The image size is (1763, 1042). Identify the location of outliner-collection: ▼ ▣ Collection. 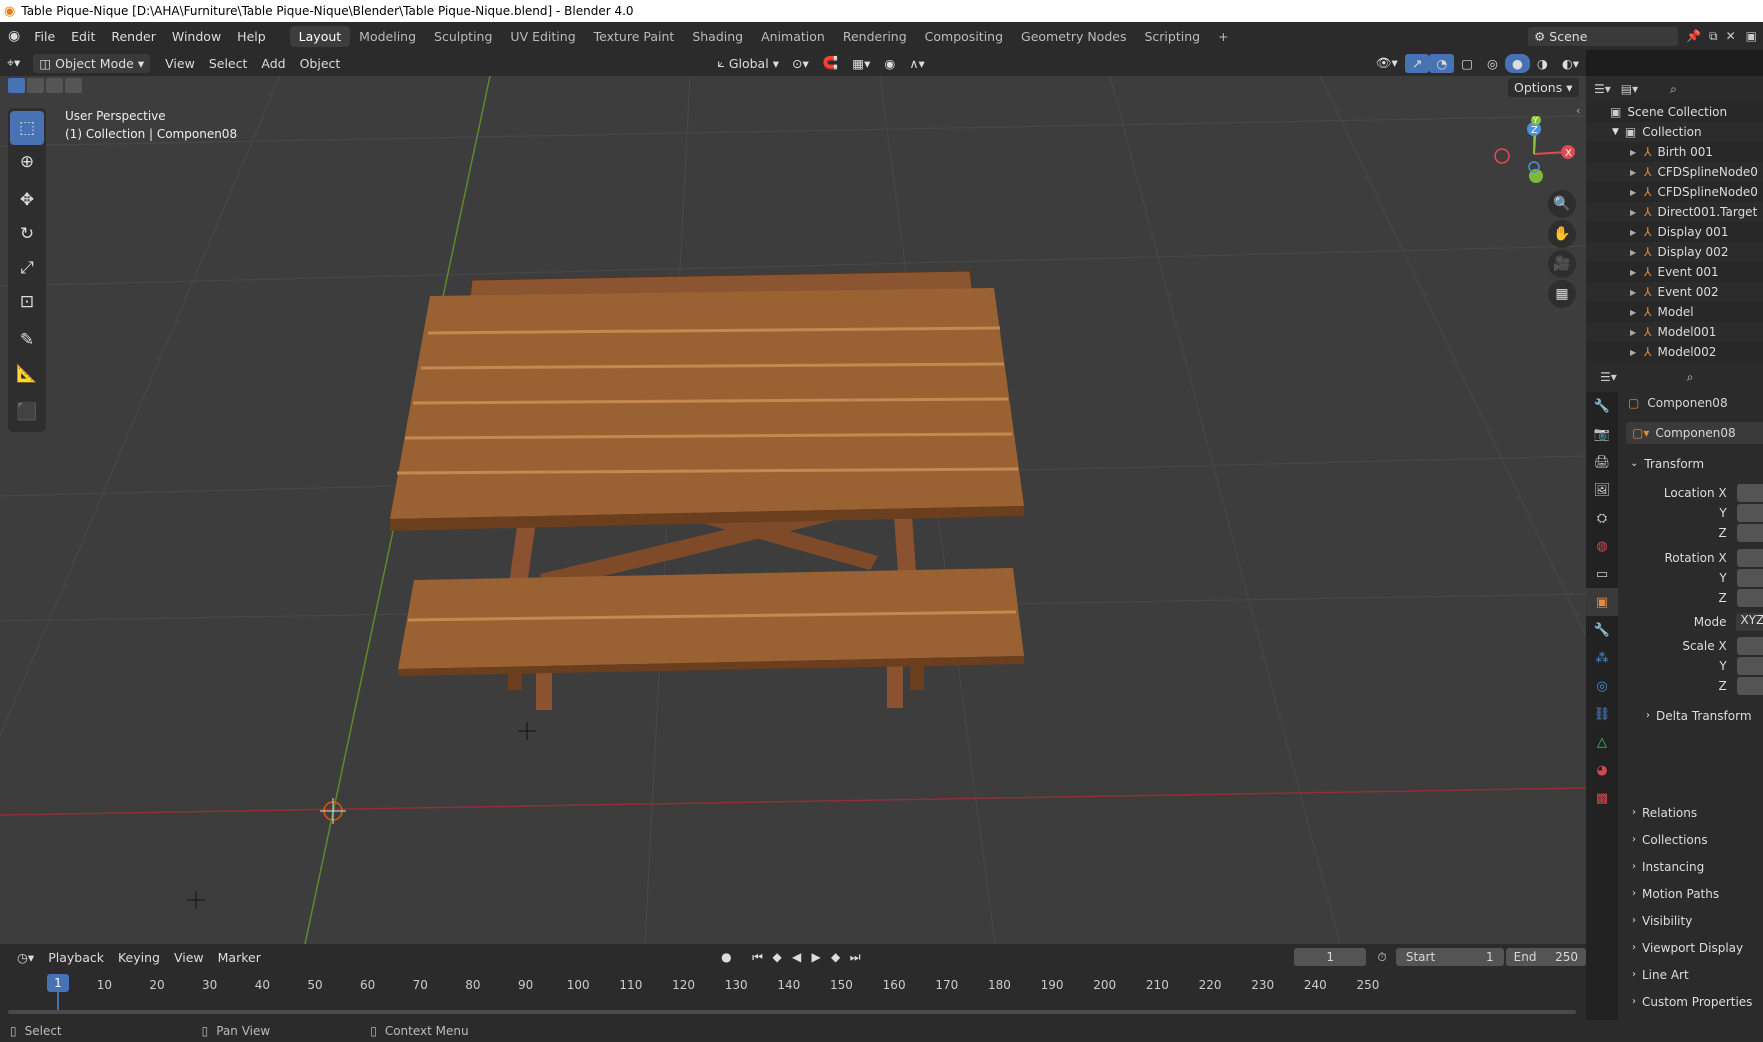
(1674, 132).